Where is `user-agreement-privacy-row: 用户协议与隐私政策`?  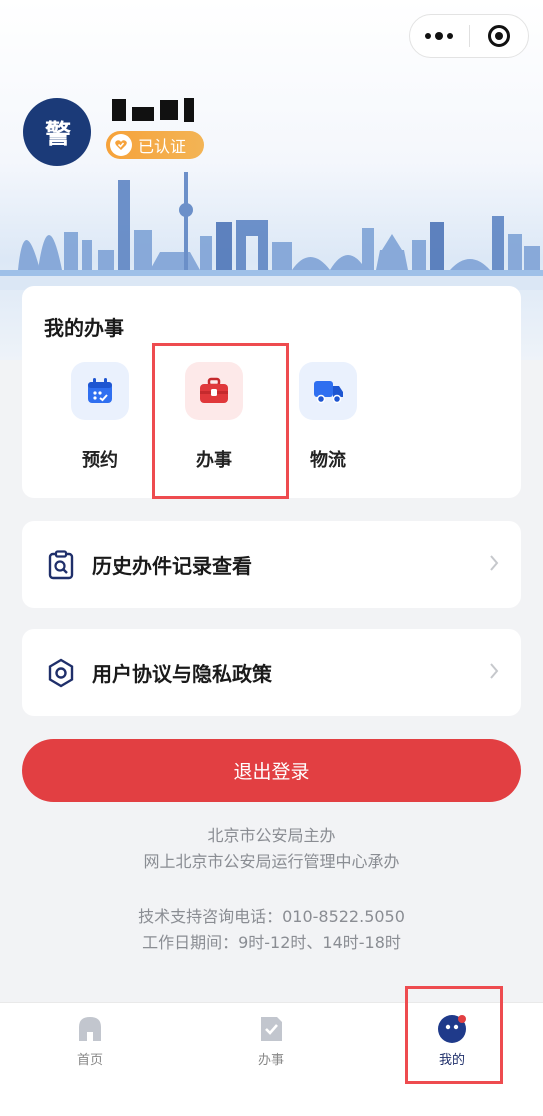
user-agreement-privacy-row: 用户协议与隐私政策 is located at coordinates (271, 672).